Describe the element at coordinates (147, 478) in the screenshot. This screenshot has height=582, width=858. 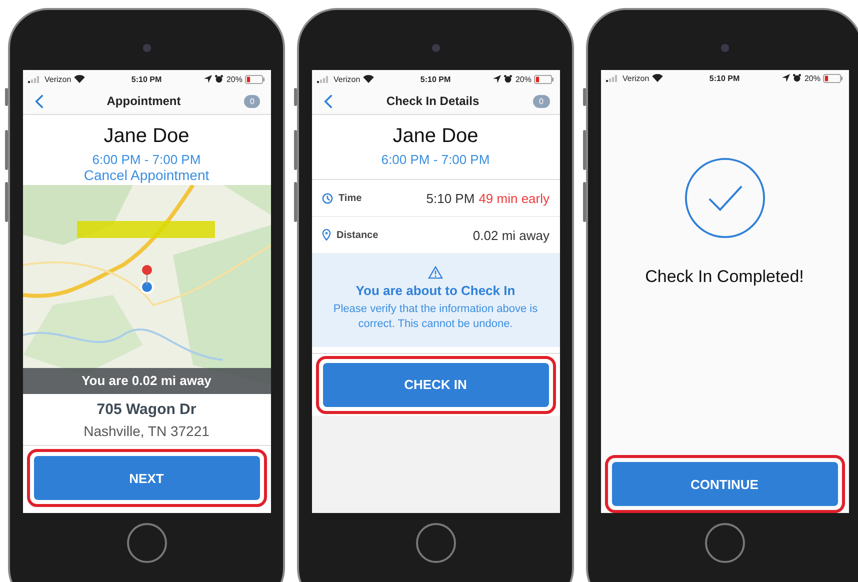
I see `next-button: NEXT` at that location.